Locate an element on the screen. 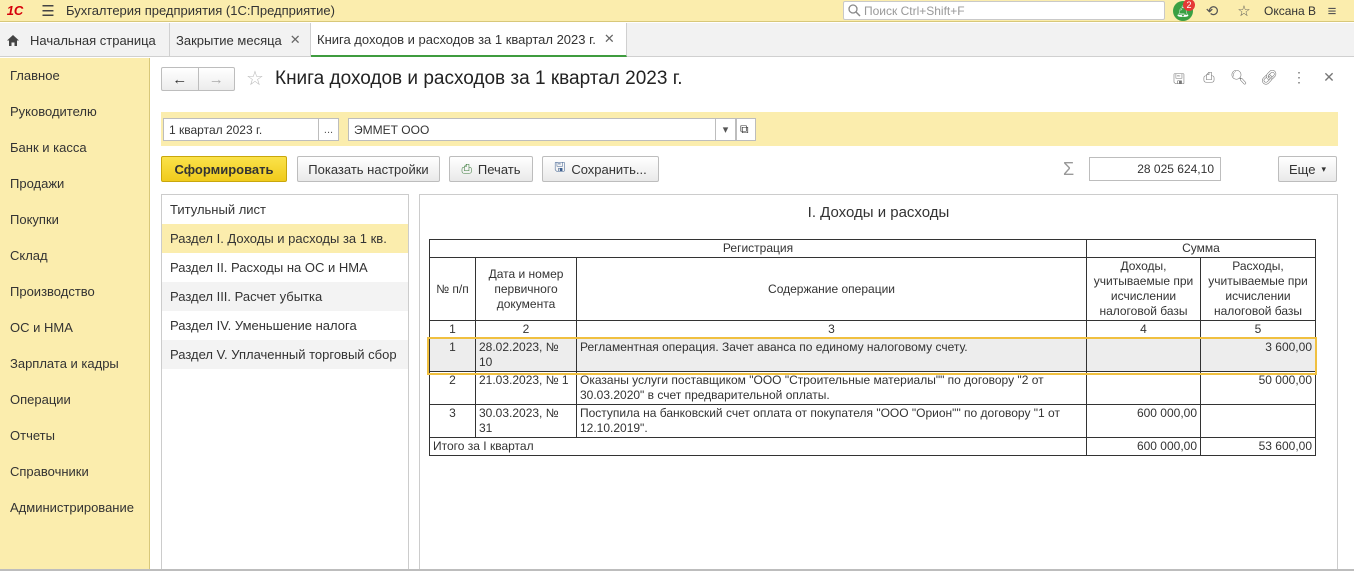 Image resolution: width=1354 pixels, height=571 pixels. table-total-row: Итого за I квартал 600 000,00 53 600,00 is located at coordinates (872, 446).